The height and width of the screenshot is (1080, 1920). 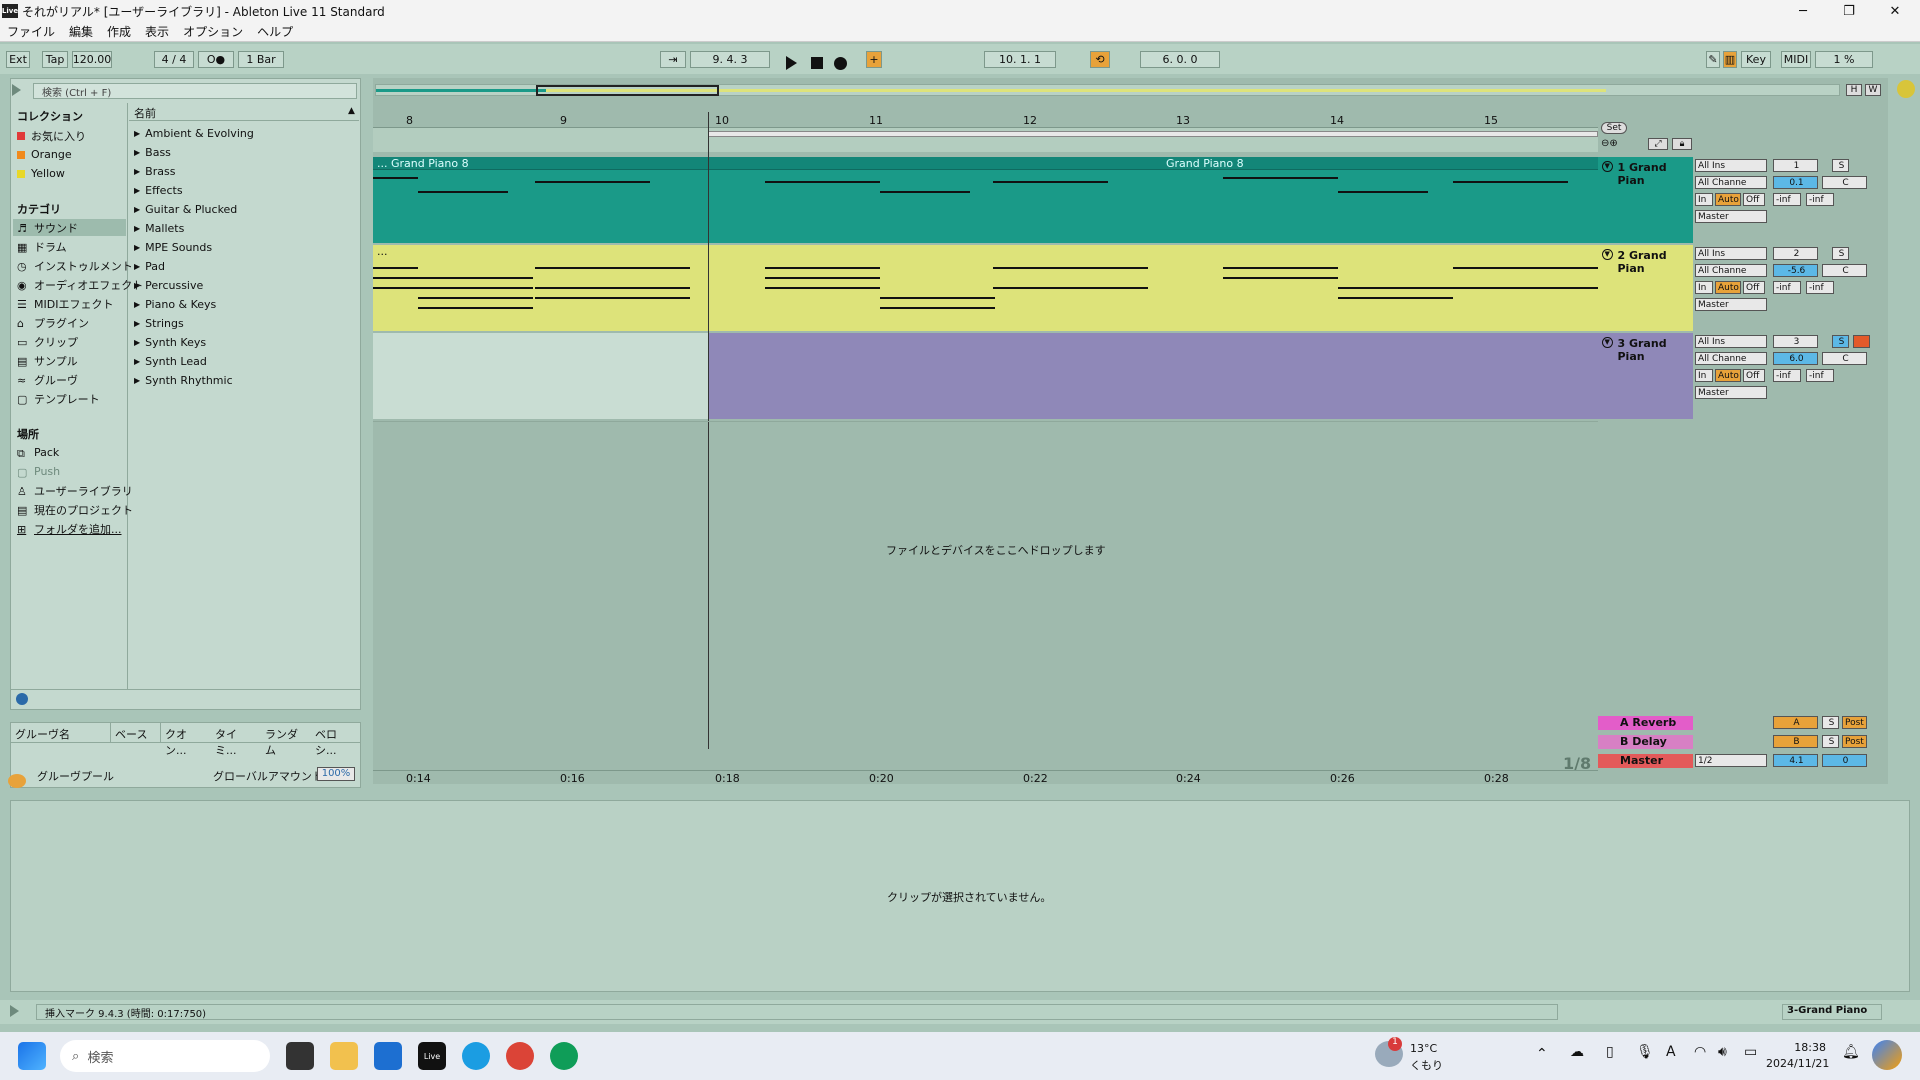 I want to click on maximize-button: ❐, so click(x=1849, y=11).